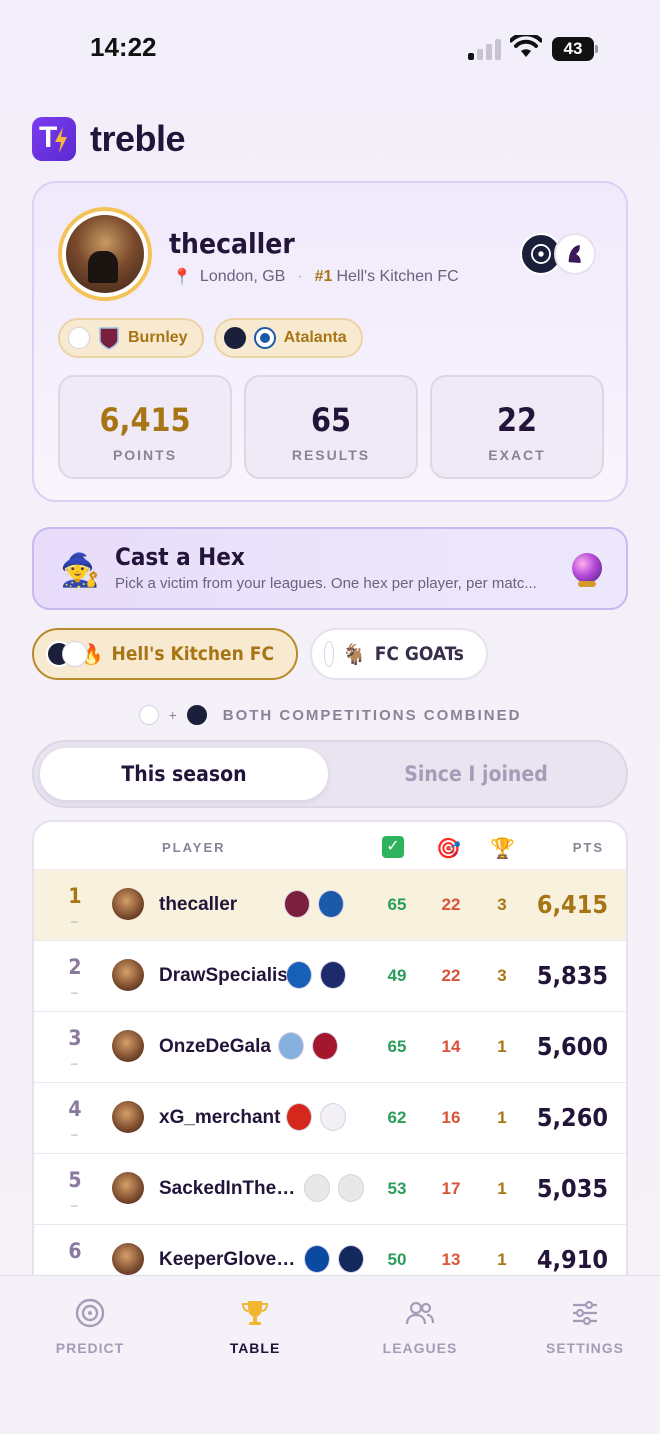 The width and height of the screenshot is (660, 1434). Describe the element at coordinates (264, 338) in the screenshot. I see `atalanta-crest-icon` at that location.